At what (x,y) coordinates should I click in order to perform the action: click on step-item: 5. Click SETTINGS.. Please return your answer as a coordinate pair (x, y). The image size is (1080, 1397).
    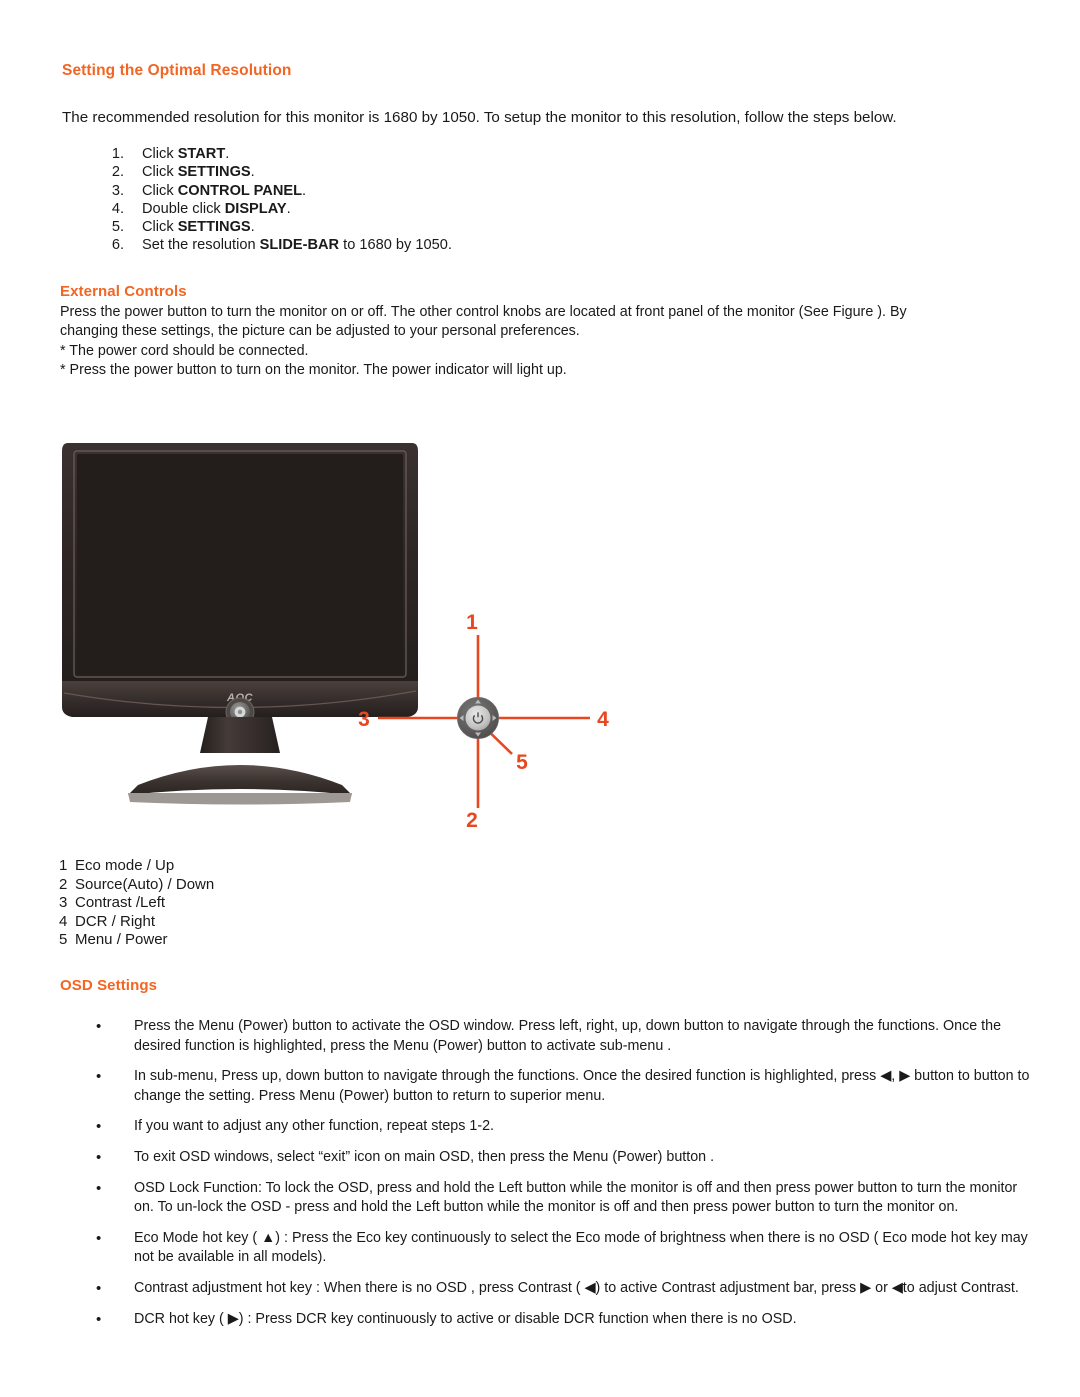
    Looking at the image, I should click on (440, 227).